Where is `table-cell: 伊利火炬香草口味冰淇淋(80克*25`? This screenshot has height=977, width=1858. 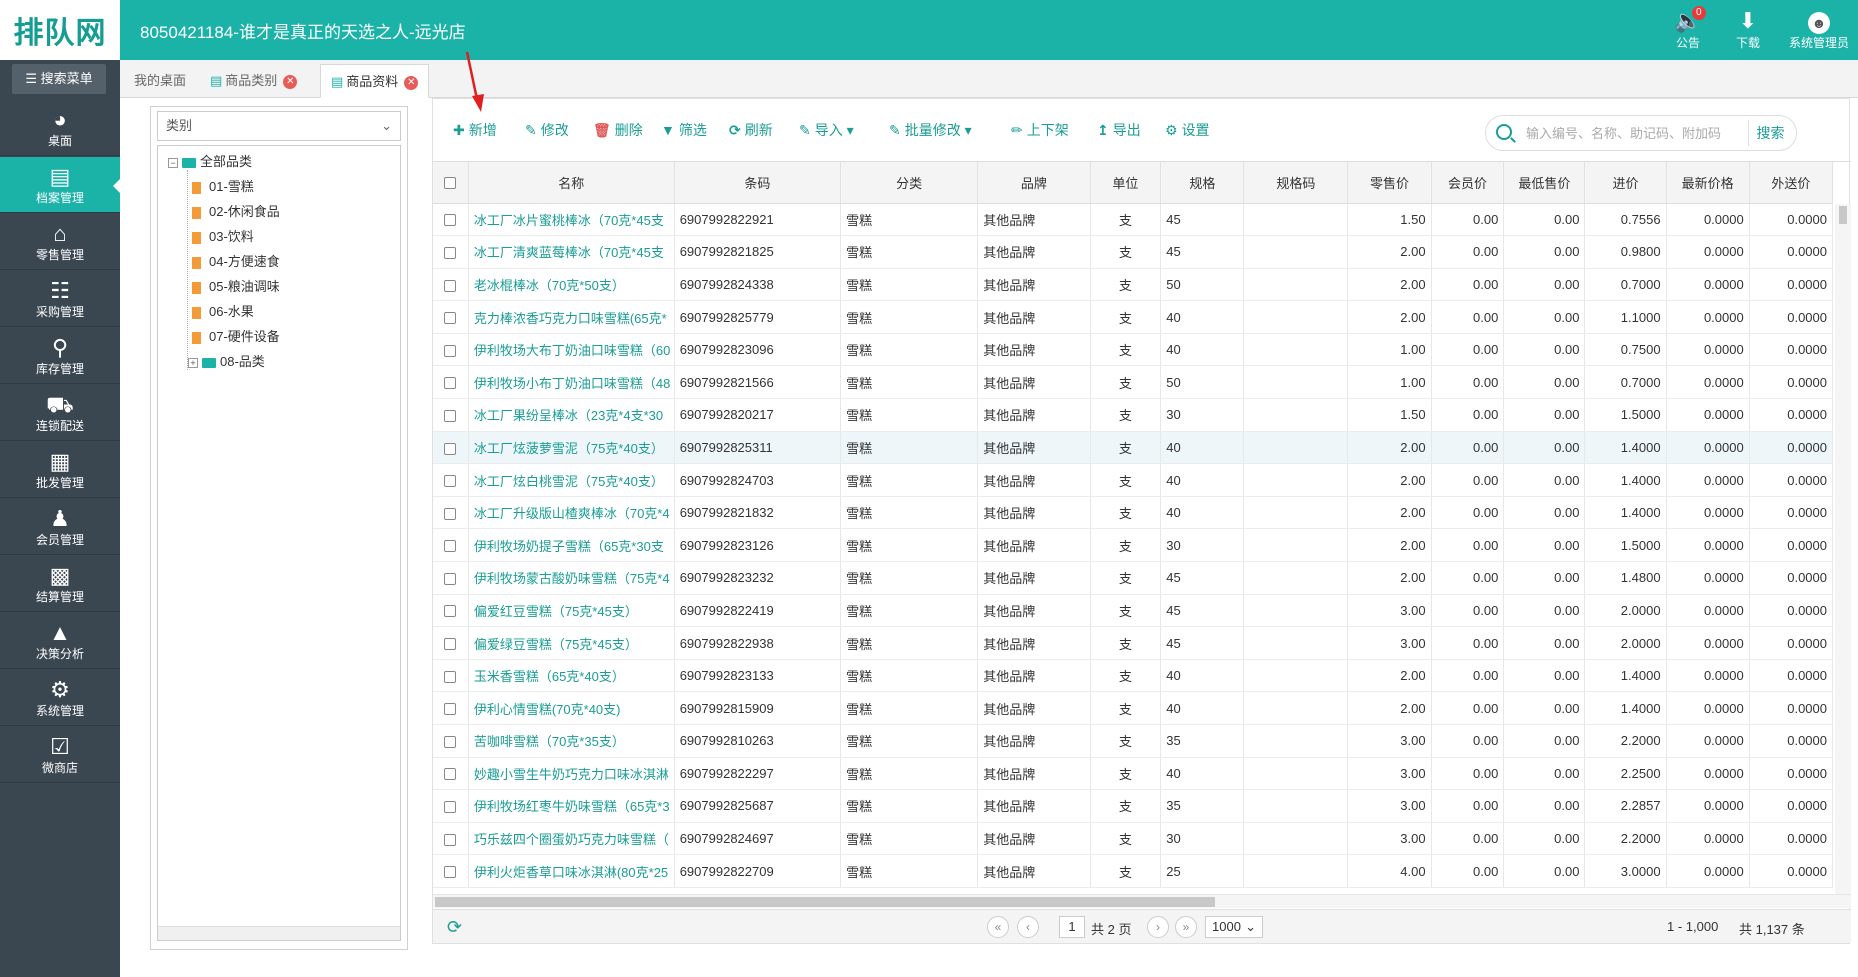
table-cell: 伊利火炬香草口味冰淇淋(80克*25 is located at coordinates (571, 871).